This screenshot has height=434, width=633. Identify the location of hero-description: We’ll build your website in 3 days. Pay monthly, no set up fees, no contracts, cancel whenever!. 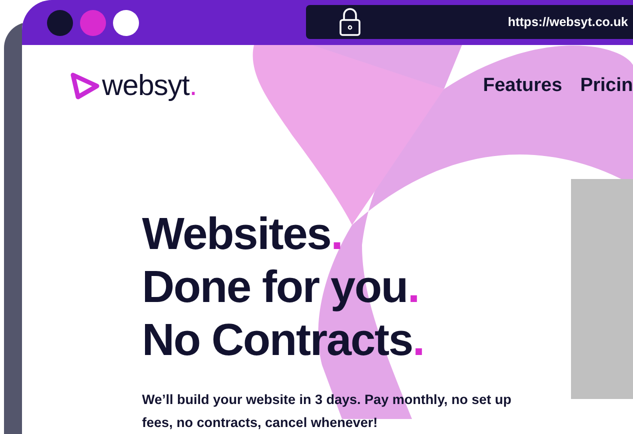
(327, 411).